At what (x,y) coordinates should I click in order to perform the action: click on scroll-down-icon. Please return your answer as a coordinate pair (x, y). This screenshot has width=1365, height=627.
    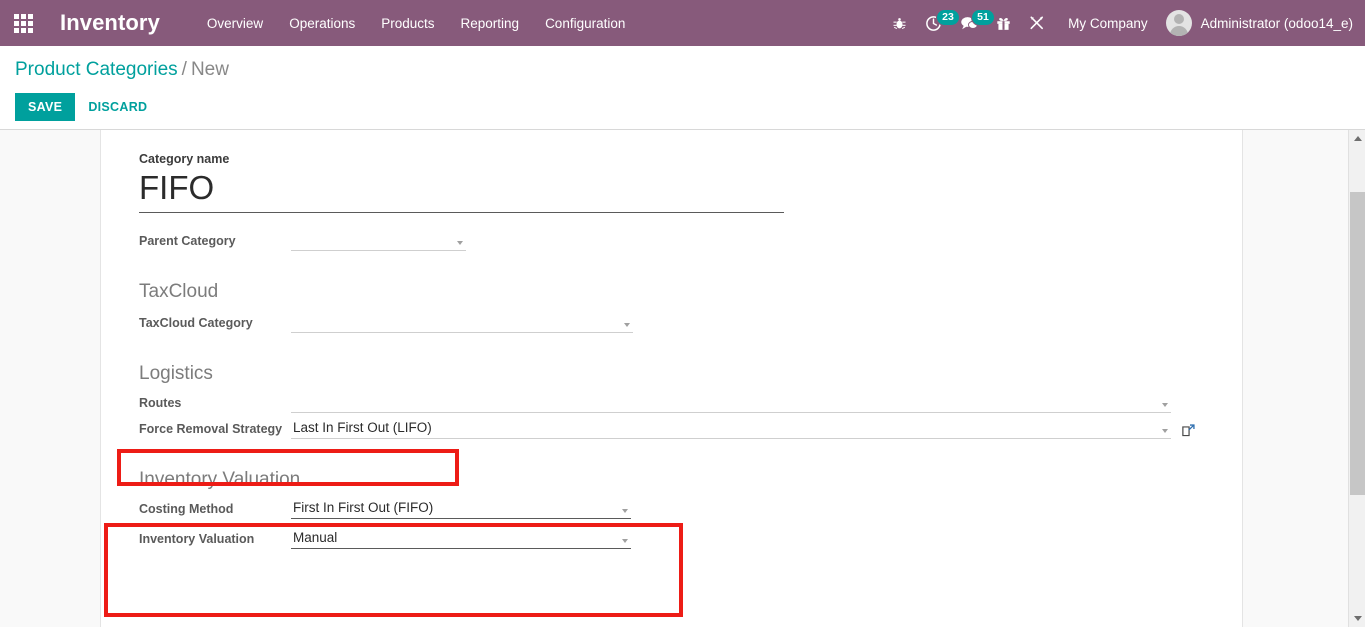
    Looking at the image, I should click on (1357, 618).